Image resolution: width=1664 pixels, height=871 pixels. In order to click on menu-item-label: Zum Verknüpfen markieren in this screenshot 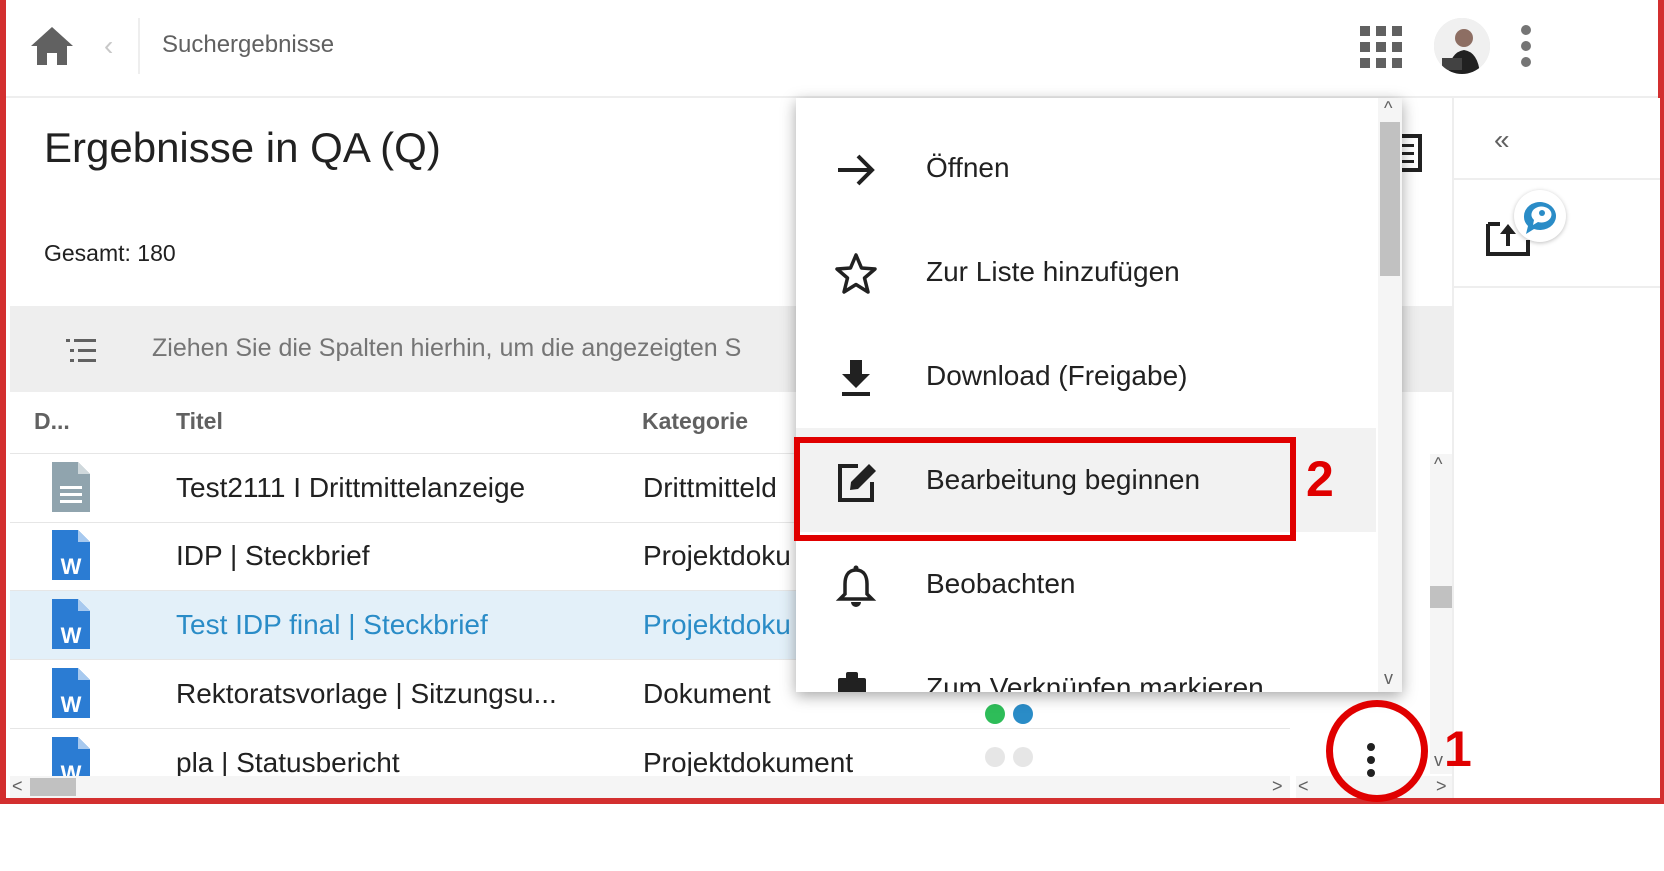, I will do `click(1095, 682)`.